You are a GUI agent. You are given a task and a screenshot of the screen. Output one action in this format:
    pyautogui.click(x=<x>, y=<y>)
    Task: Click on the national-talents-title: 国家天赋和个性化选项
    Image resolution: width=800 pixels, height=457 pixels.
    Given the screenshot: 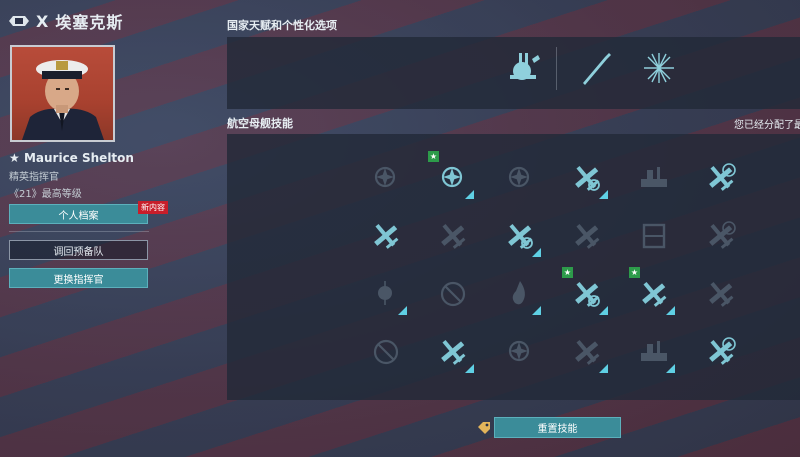 What is the action you would take?
    pyautogui.click(x=282, y=25)
    